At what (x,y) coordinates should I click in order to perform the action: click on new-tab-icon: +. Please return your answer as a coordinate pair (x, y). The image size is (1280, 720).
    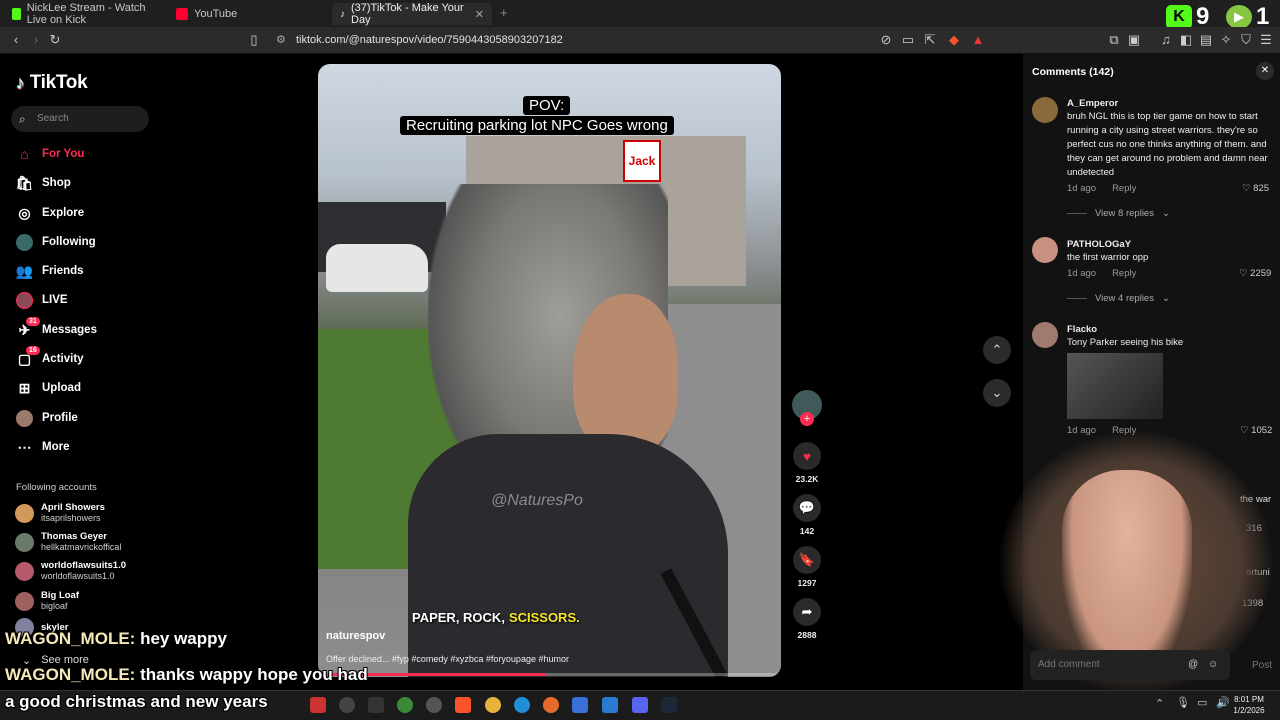
    Looking at the image, I should click on (504, 12).